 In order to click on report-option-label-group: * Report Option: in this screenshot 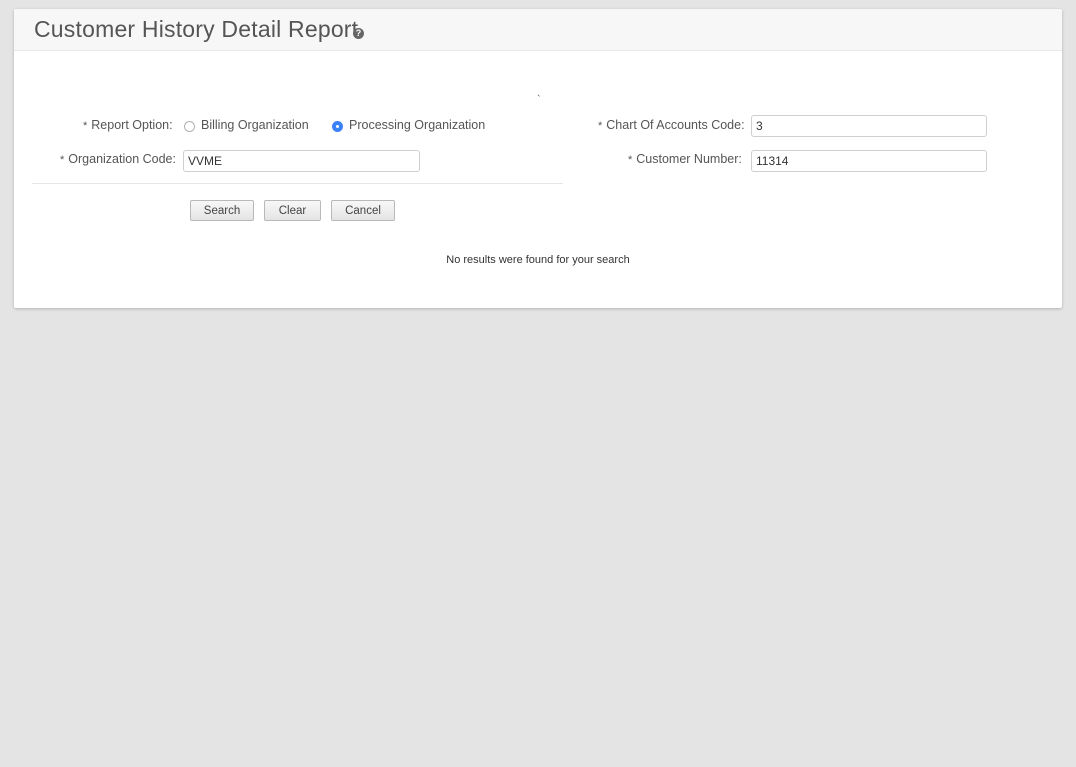, I will do `click(128, 125)`.